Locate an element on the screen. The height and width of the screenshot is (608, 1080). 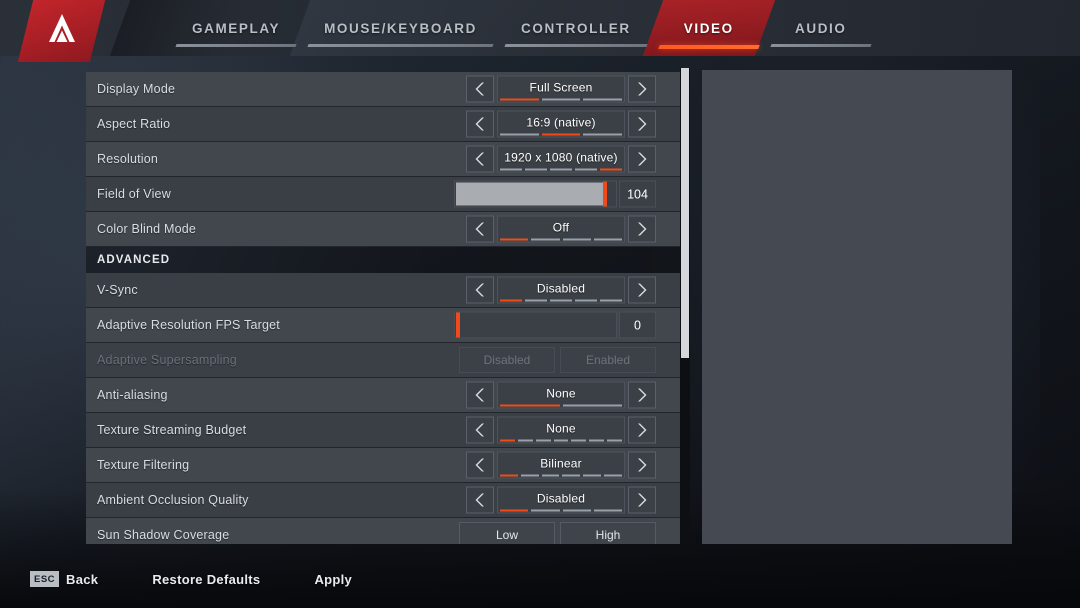
selector-value: Off is located at coordinates (561, 227).